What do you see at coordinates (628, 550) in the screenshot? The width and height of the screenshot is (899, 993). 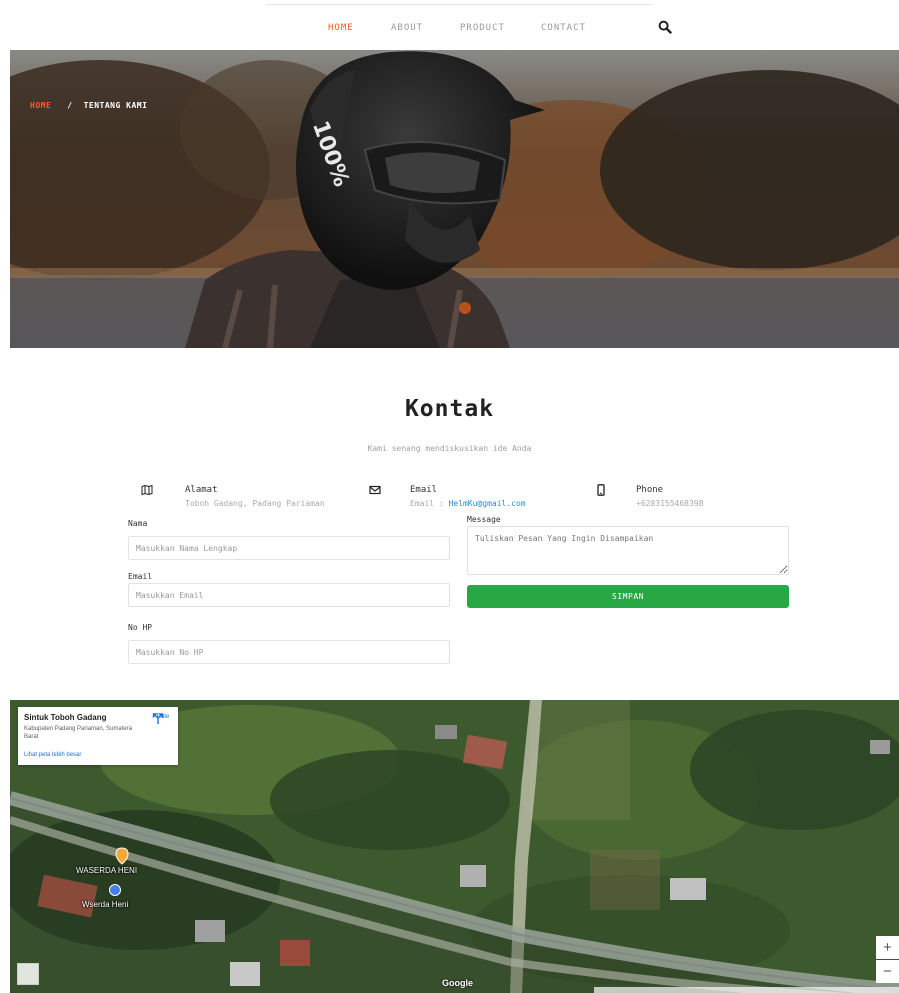 I see `message-textarea` at bounding box center [628, 550].